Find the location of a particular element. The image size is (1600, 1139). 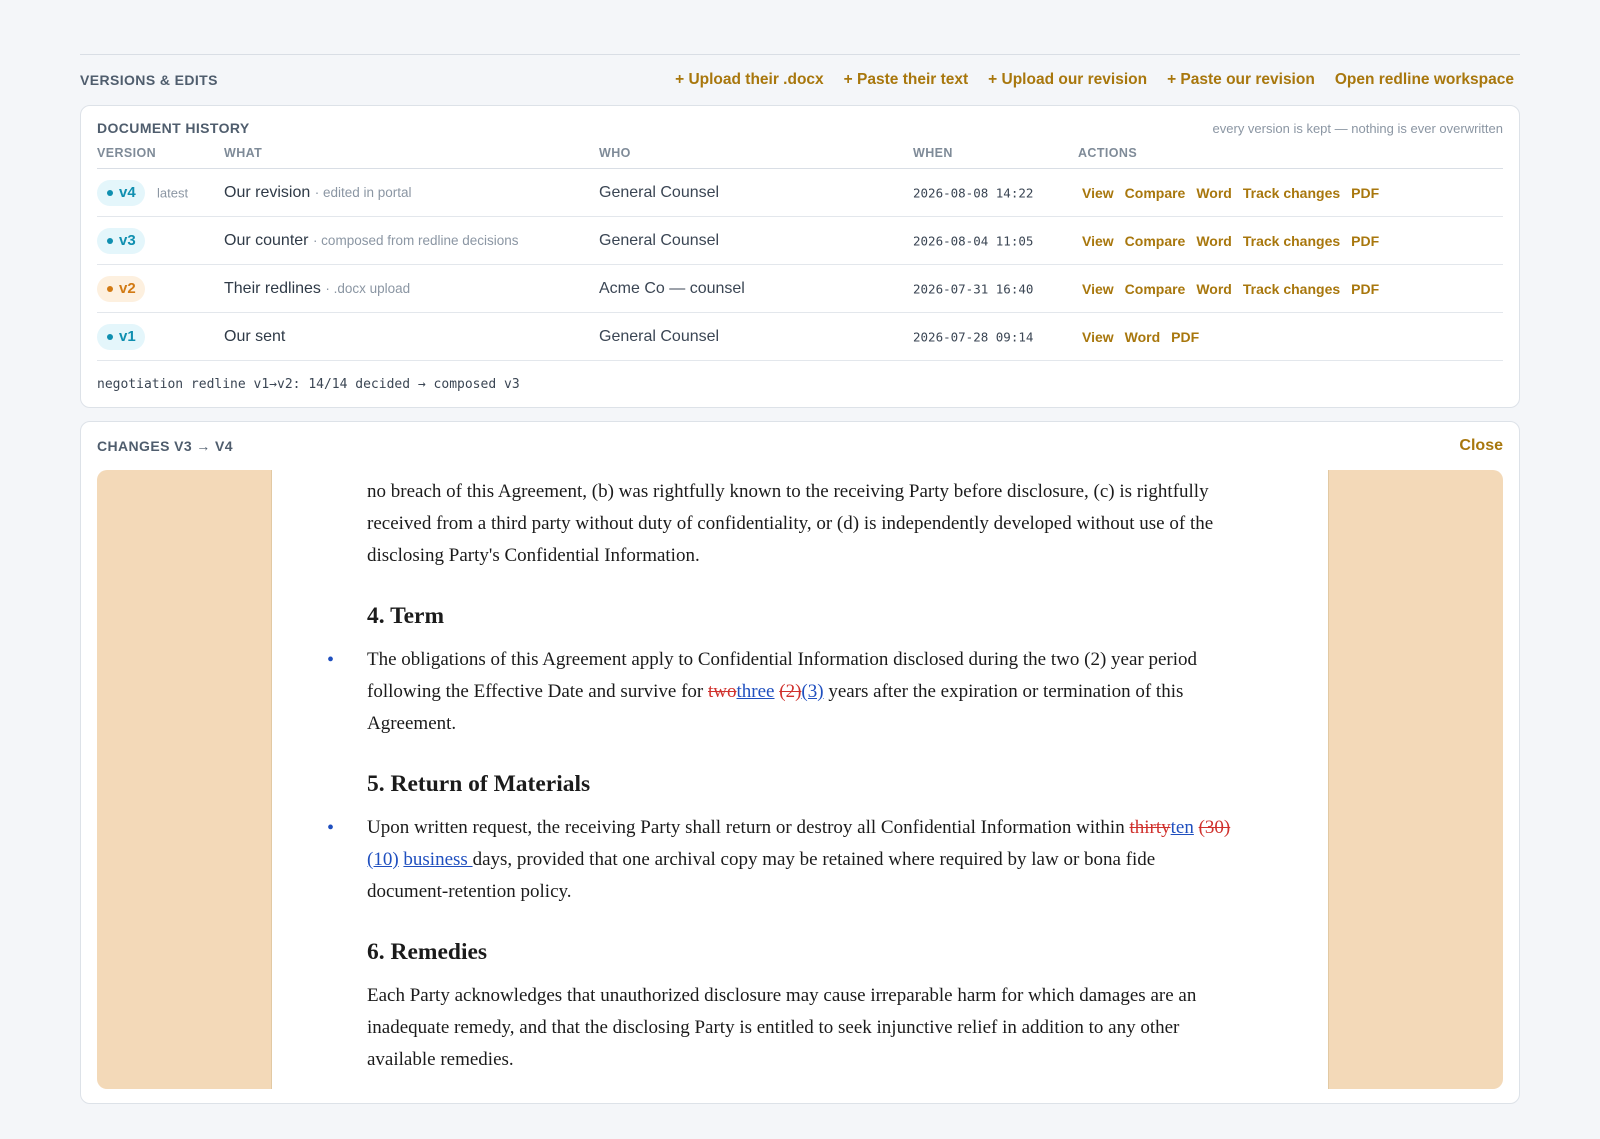

version-description: Our sent is located at coordinates (255, 336).